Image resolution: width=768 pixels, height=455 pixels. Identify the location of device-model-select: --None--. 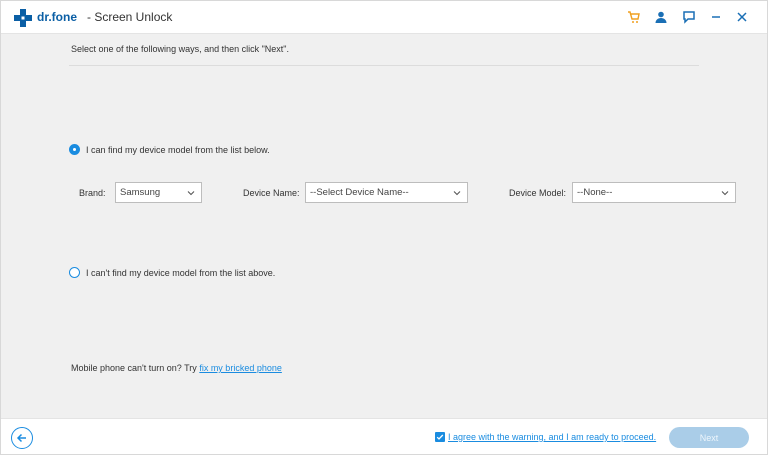
(654, 192).